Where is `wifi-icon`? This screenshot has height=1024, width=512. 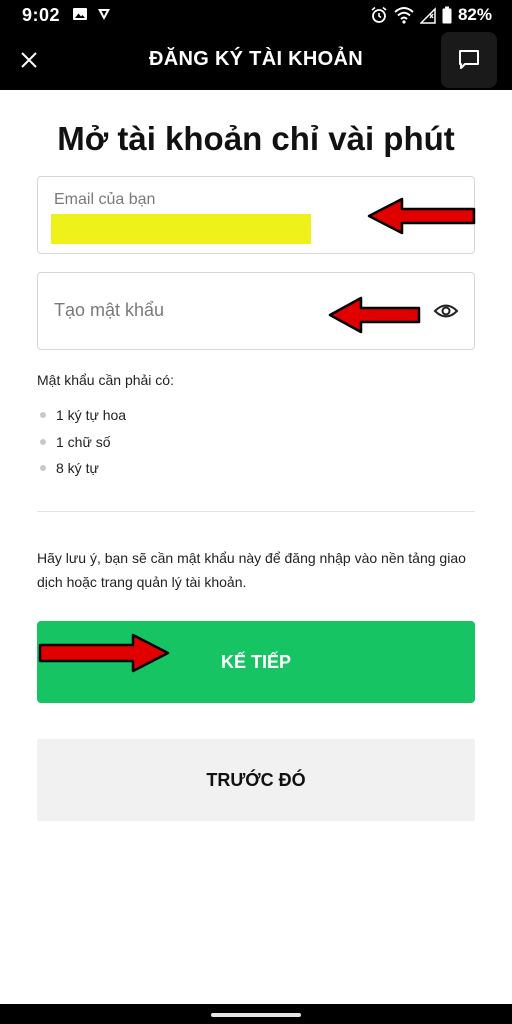
wifi-icon is located at coordinates (404, 15).